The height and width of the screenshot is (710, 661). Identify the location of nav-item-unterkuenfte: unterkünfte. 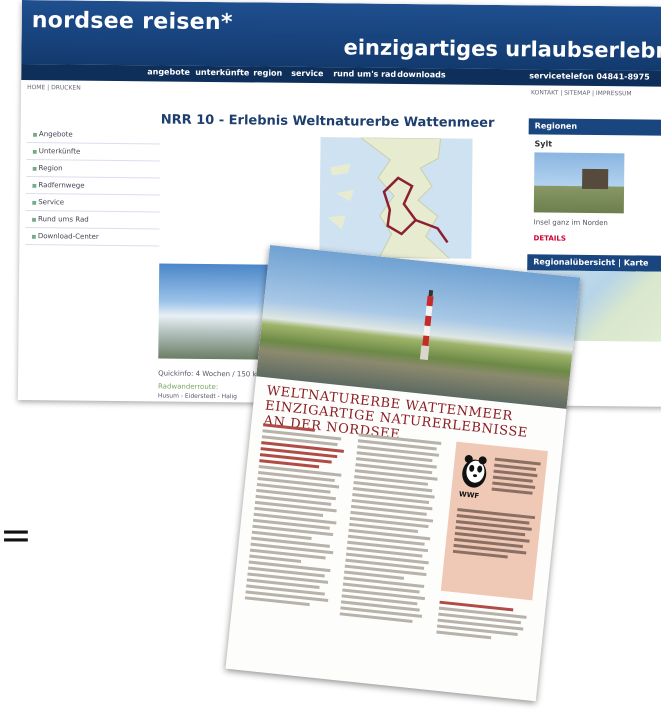
(222, 73).